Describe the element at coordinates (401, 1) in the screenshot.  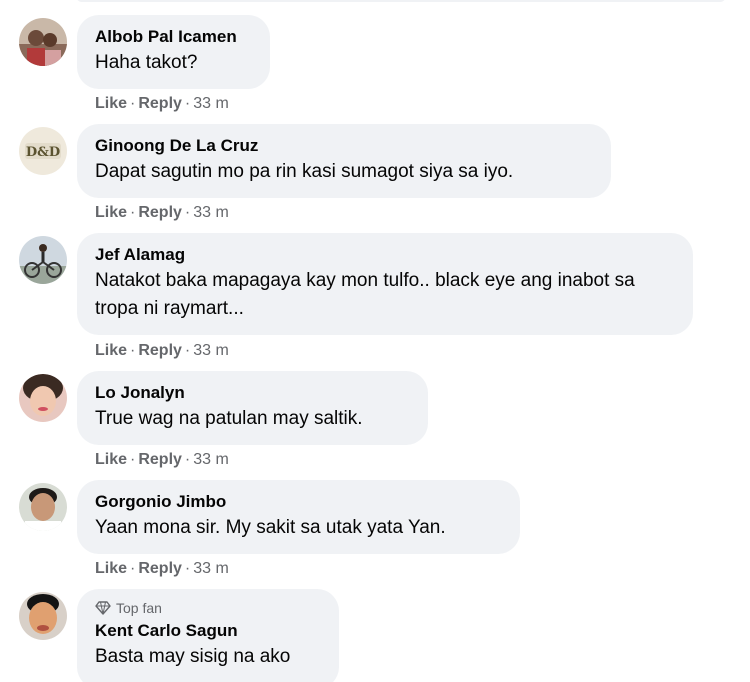
I see `previous-comment-bubble` at that location.